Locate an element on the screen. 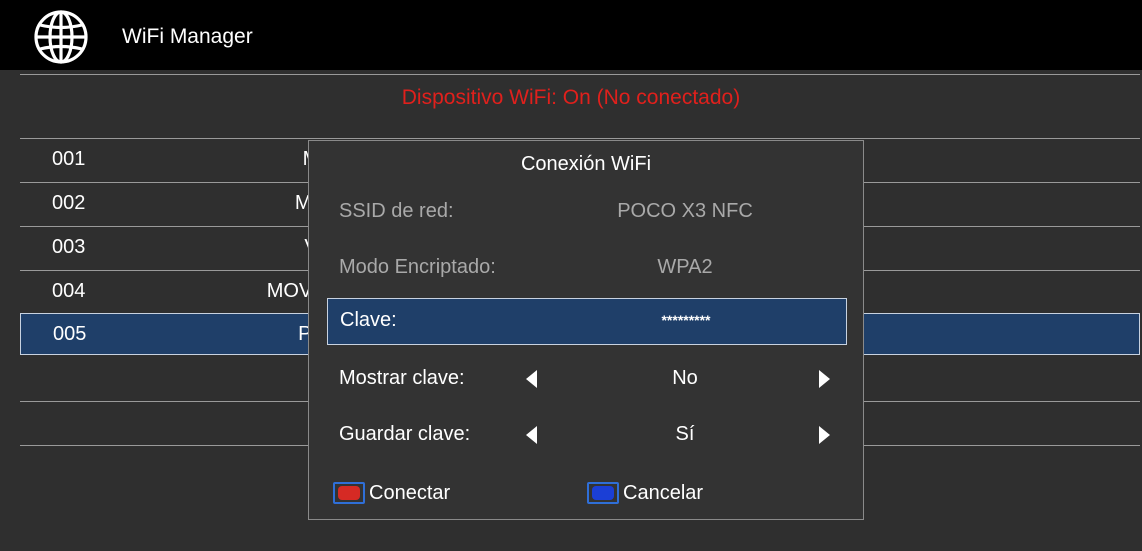 The image size is (1142, 551). red-key-icon is located at coordinates (349, 493).